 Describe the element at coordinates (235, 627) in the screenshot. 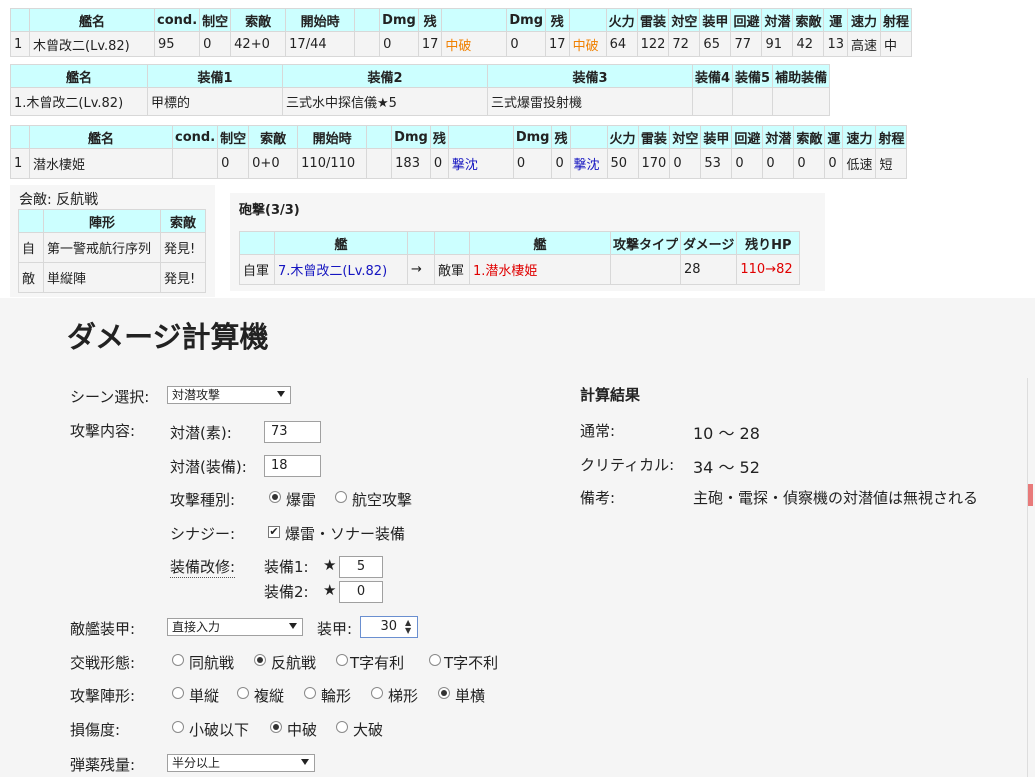

I see `enemy-armor-select: 直接入力` at that location.